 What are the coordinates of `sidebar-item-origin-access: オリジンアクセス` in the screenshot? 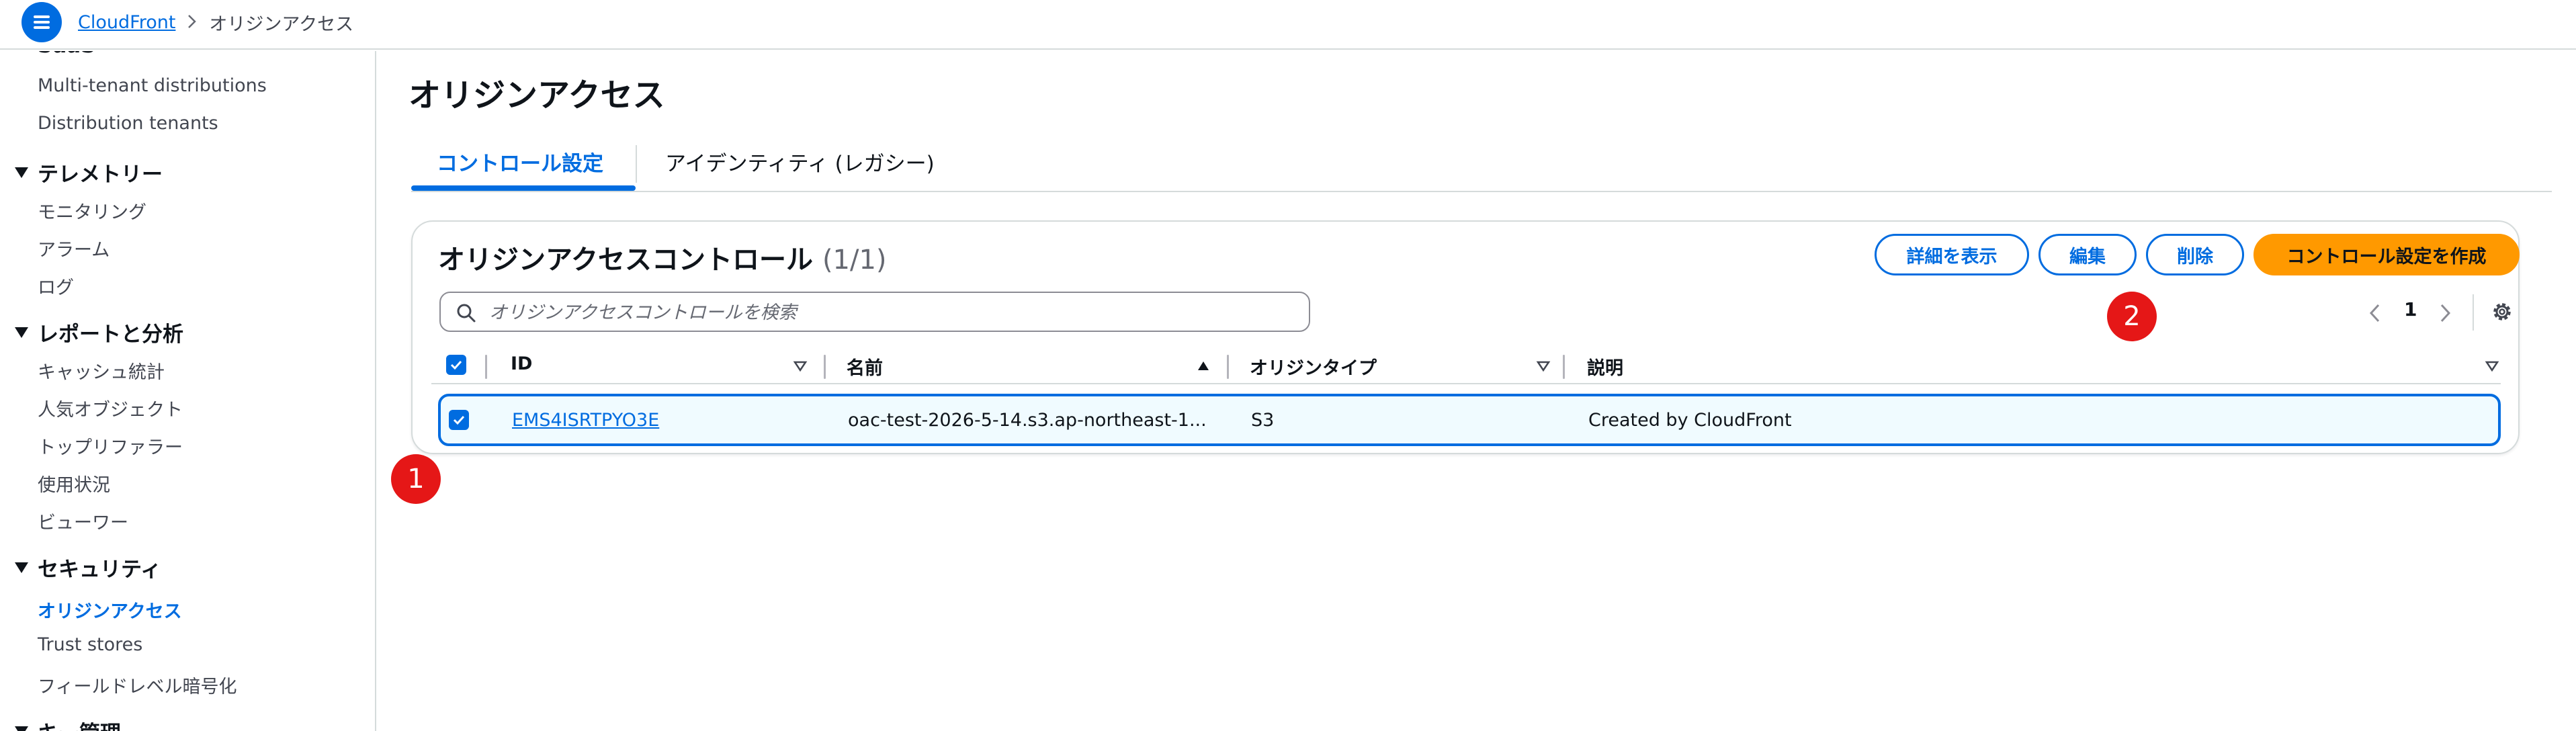 It's located at (110, 610).